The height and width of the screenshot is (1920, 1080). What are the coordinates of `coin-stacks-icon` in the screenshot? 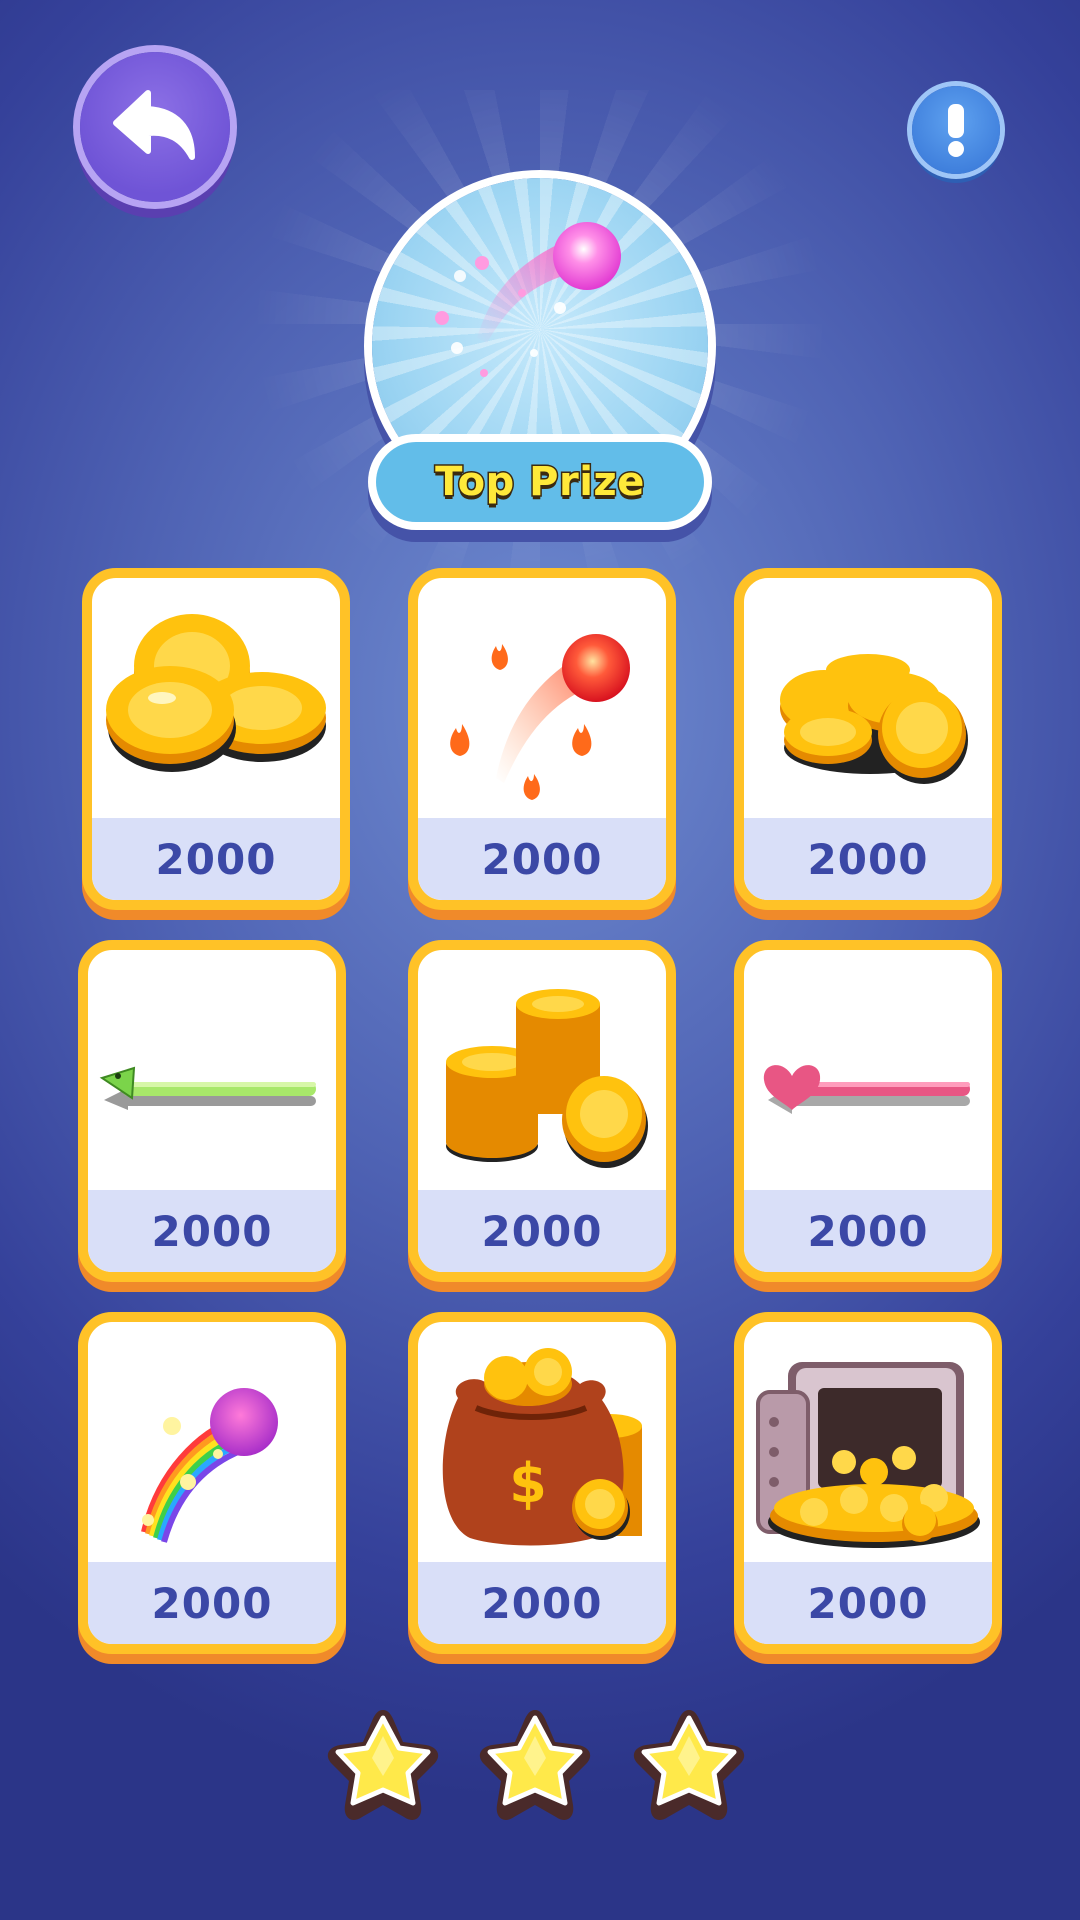 It's located at (547, 1078).